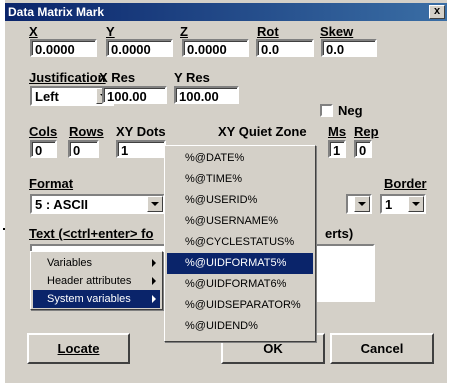 Image resolution: width=451 pixels, height=383 pixels. What do you see at coordinates (262, 131) in the screenshot?
I see `label-xyquiet: XY Quiet Zone` at bounding box center [262, 131].